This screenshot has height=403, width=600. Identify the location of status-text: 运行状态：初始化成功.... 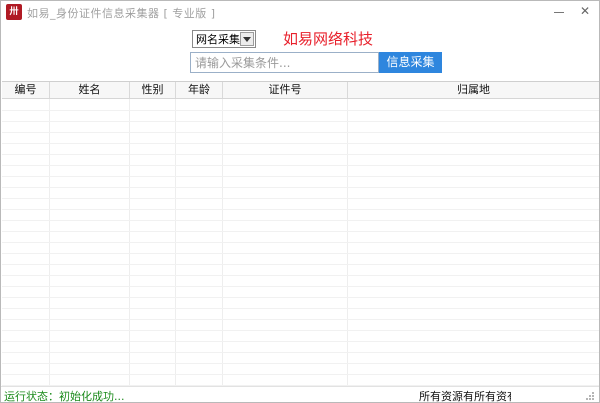
(64, 396).